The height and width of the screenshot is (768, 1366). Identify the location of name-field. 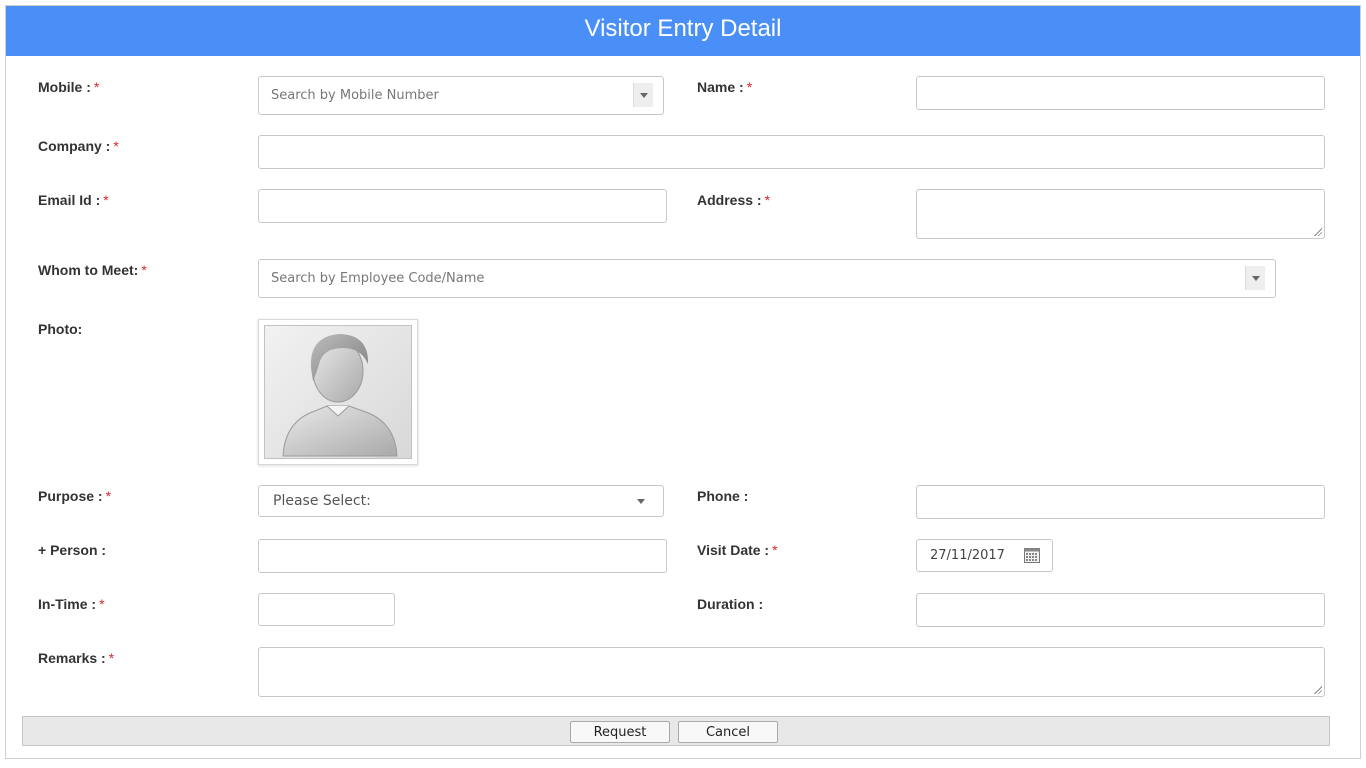
(1120, 93).